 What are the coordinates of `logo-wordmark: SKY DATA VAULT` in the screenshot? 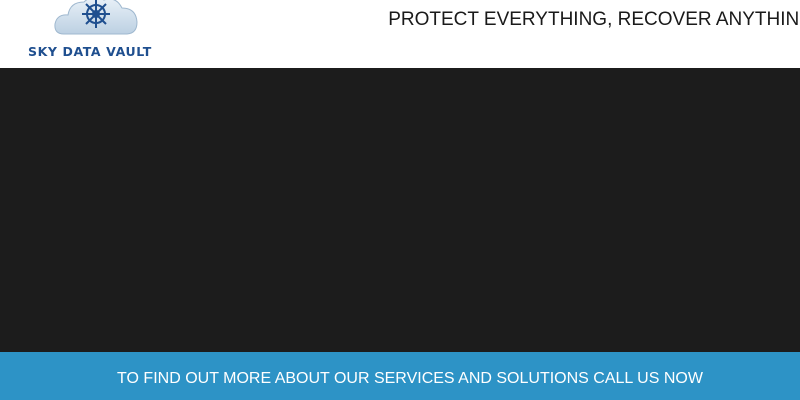 It's located at (90, 51).